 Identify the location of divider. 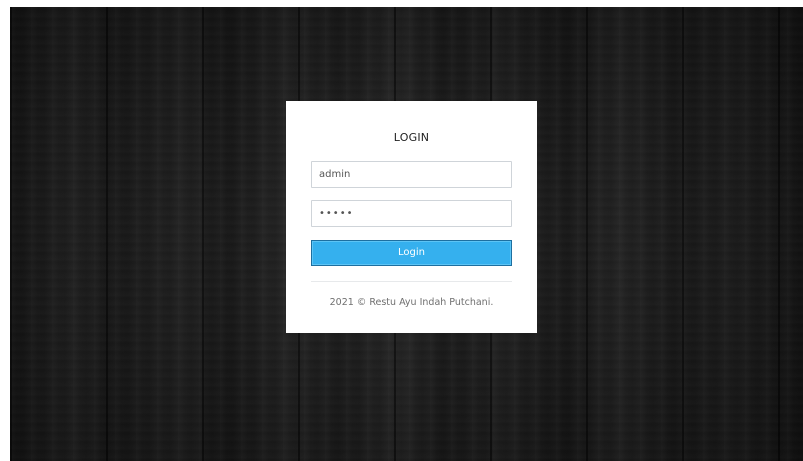
(411, 281).